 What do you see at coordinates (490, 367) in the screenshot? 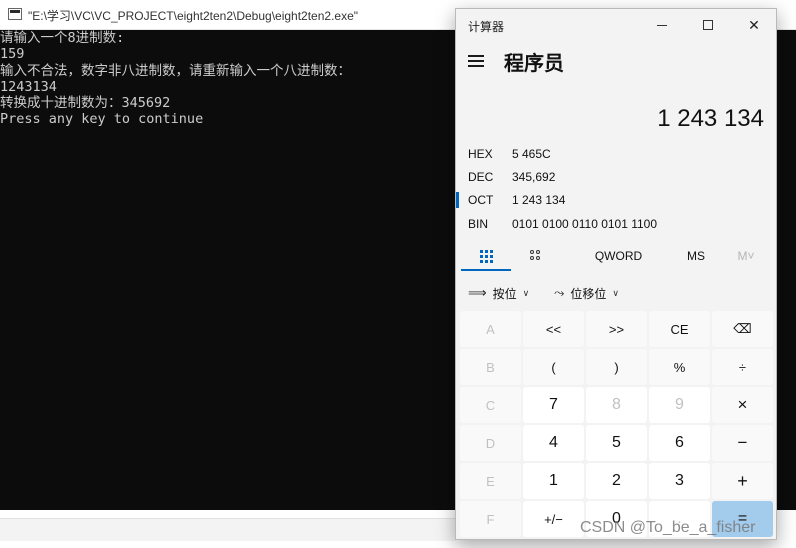
I see `key-hex-b: B` at bounding box center [490, 367].